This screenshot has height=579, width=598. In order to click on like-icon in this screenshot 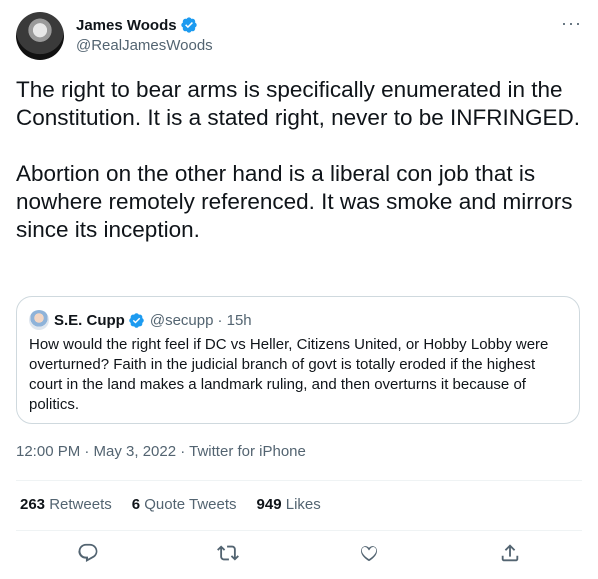, I will do `click(369, 553)`.